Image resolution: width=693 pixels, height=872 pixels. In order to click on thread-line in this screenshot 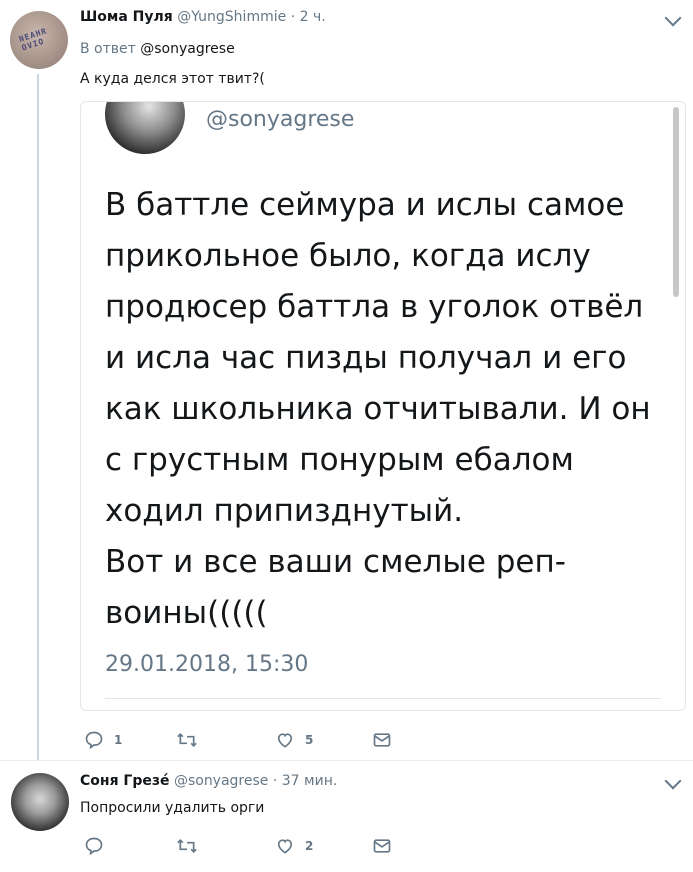, I will do `click(38, 417)`.